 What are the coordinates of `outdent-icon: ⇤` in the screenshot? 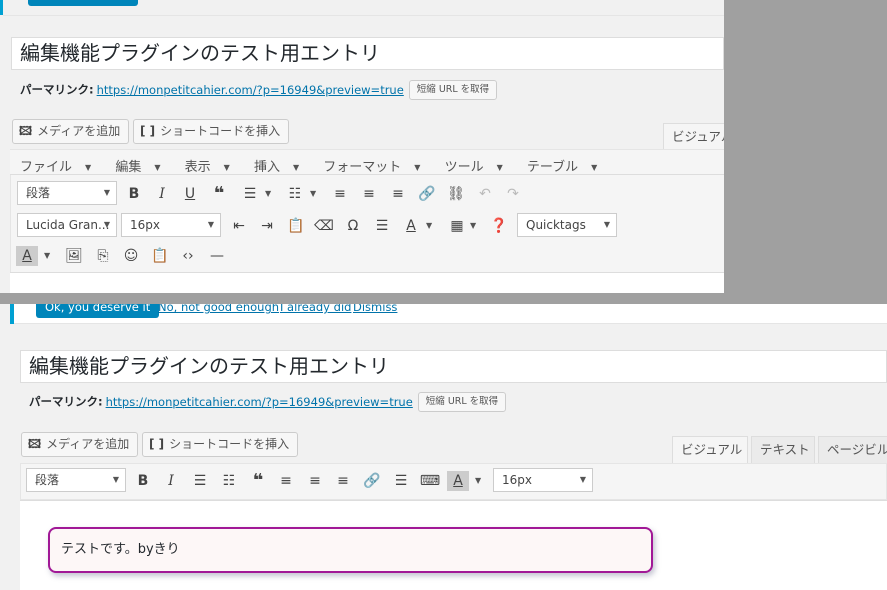 It's located at (239, 226).